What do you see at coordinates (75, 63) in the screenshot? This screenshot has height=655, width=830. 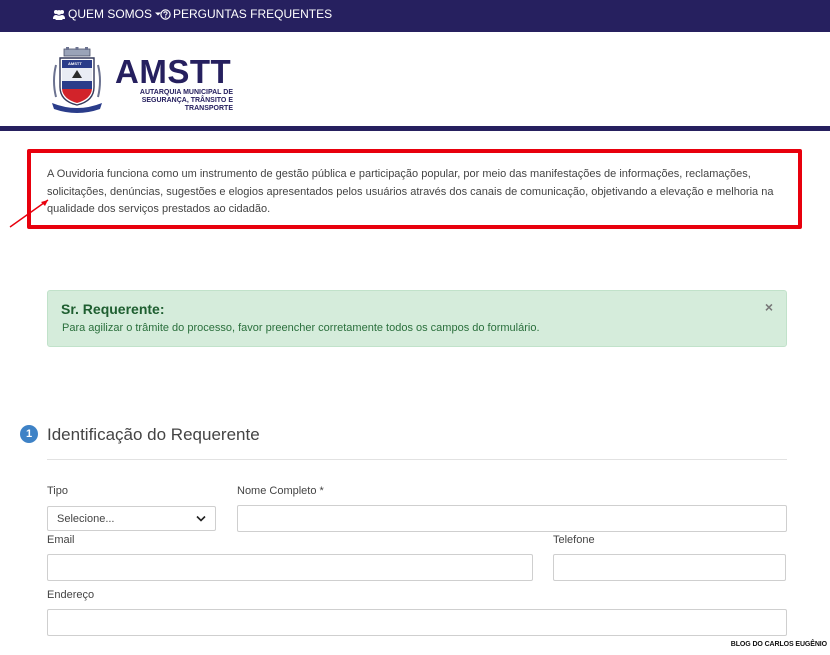 I see `logo-label: AMSTT` at bounding box center [75, 63].